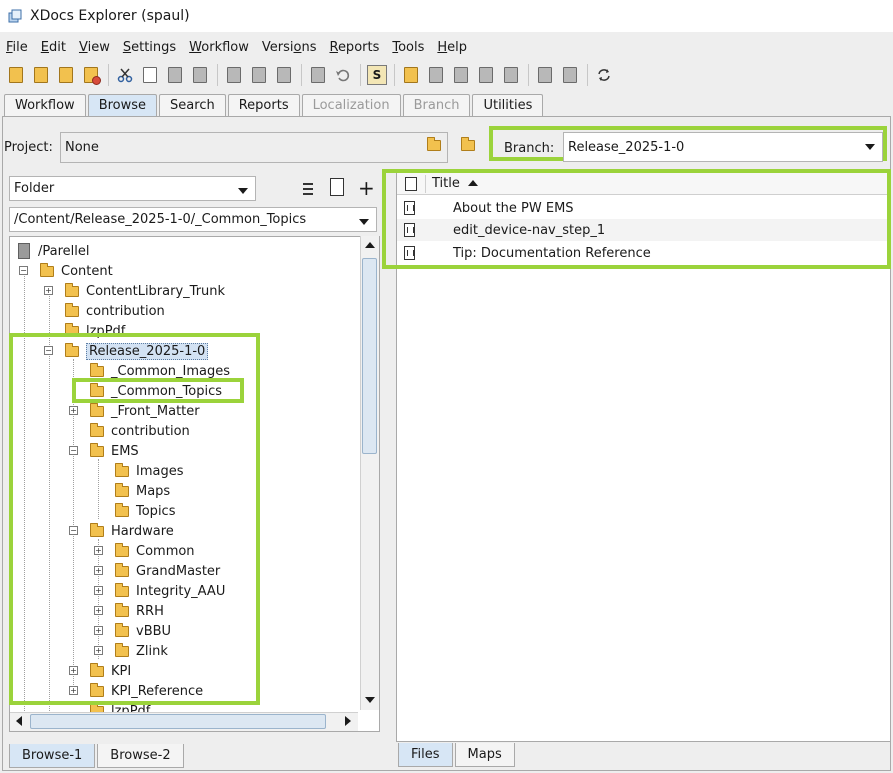 The height and width of the screenshot is (773, 893). I want to click on menu-workflow: Workflow, so click(219, 47).